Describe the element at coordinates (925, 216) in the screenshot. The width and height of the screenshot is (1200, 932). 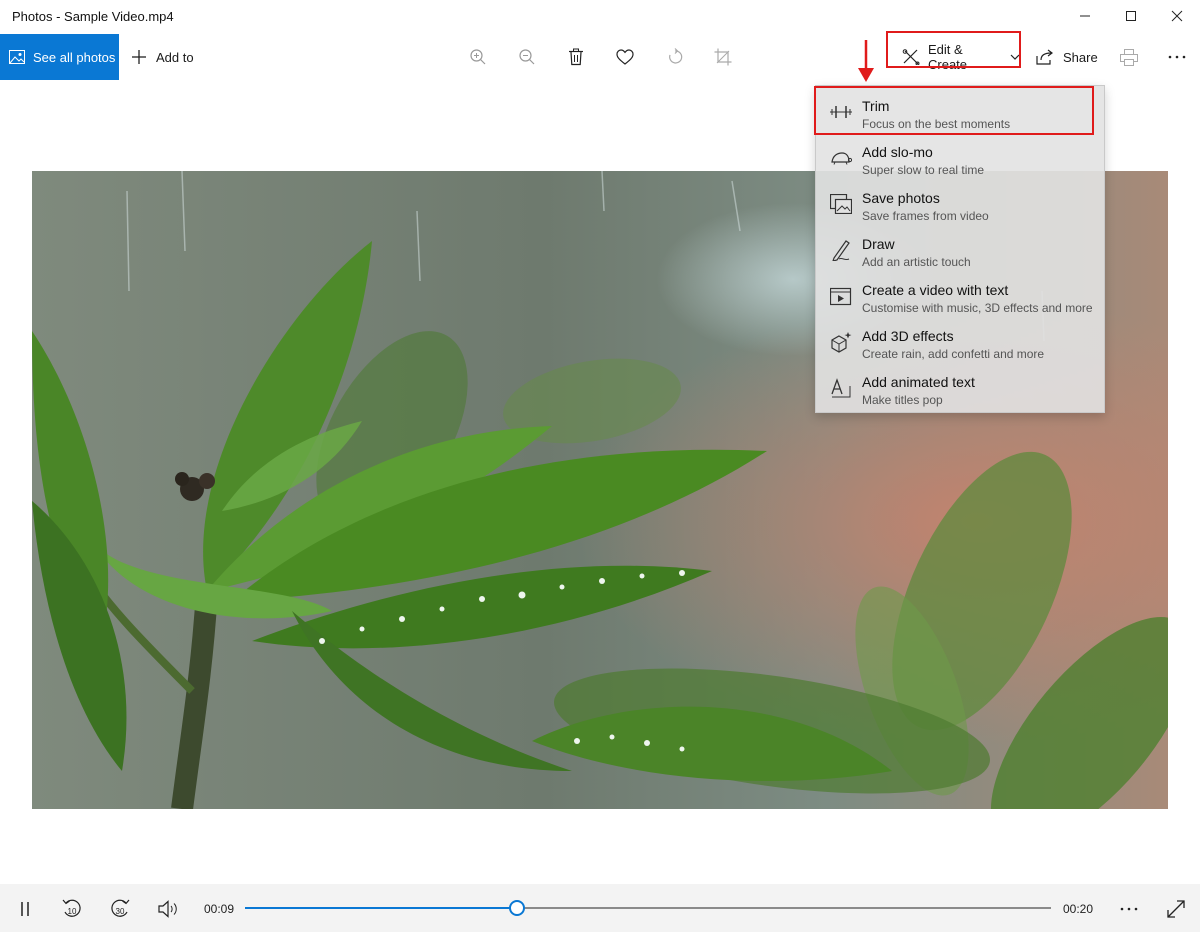
I see `menu-item-subtitle: Save frames from video` at that location.